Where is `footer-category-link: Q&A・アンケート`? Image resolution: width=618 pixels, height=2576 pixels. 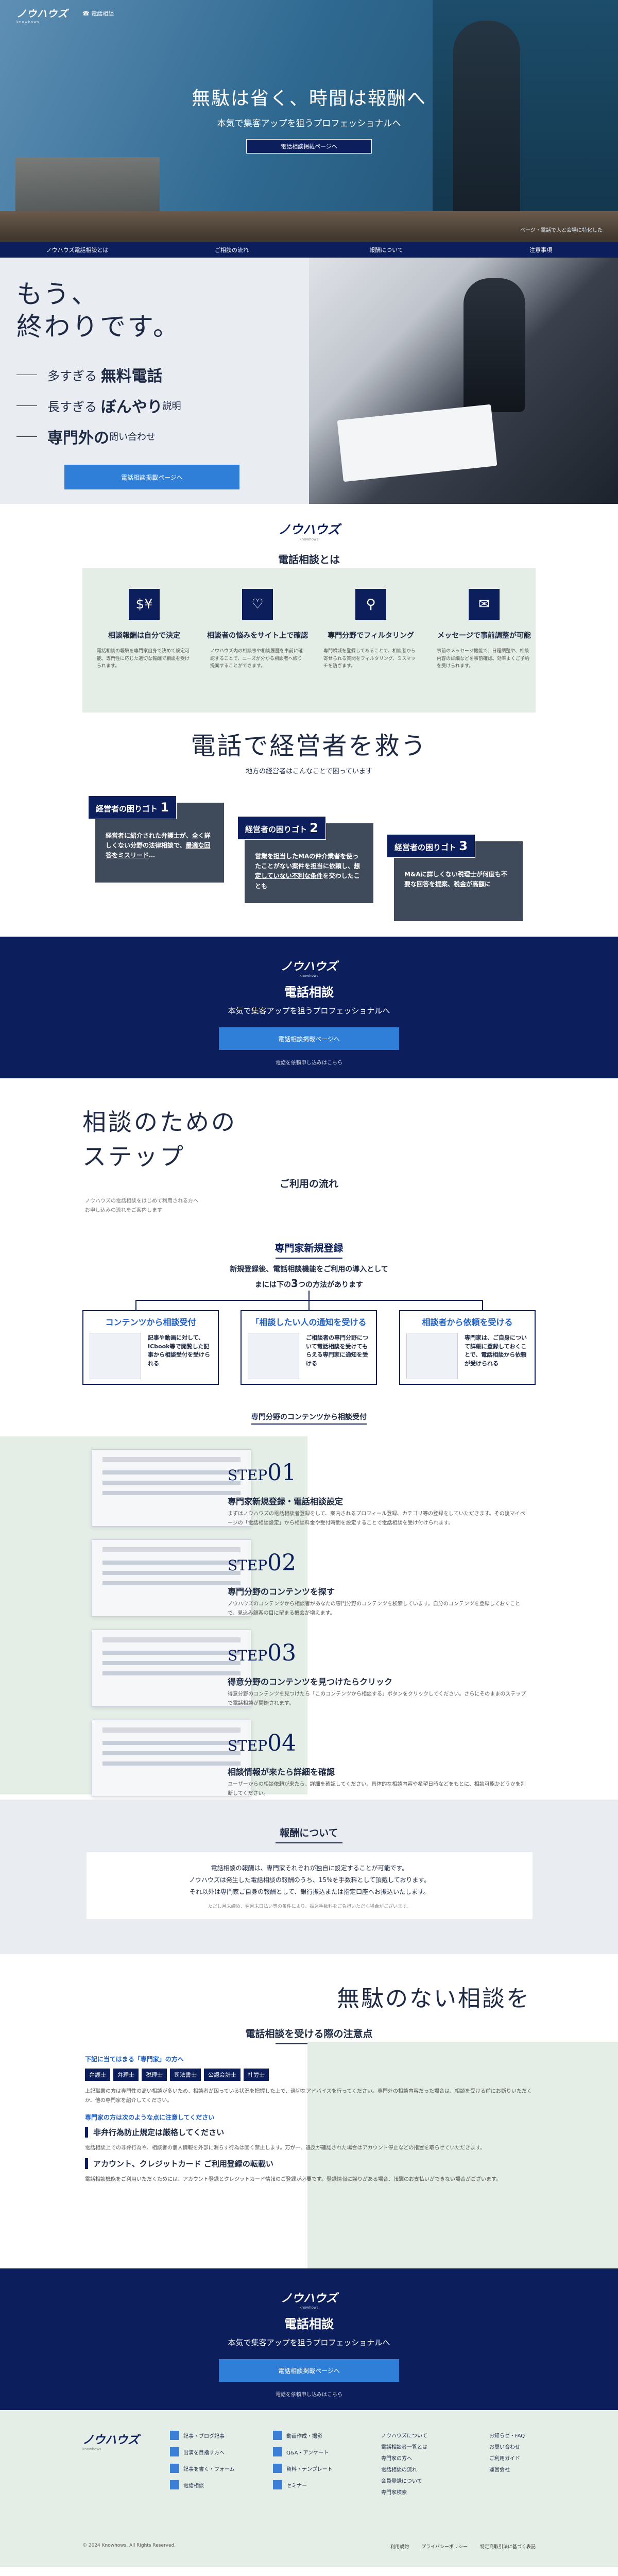
footer-category-link: Q&A・アンケート is located at coordinates (325, 2451).